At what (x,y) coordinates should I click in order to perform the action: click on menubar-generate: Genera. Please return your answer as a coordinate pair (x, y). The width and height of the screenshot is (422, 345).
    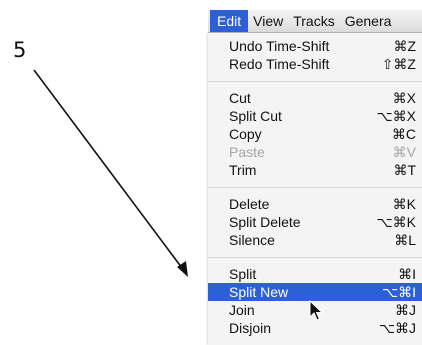
    Looking at the image, I should click on (368, 21).